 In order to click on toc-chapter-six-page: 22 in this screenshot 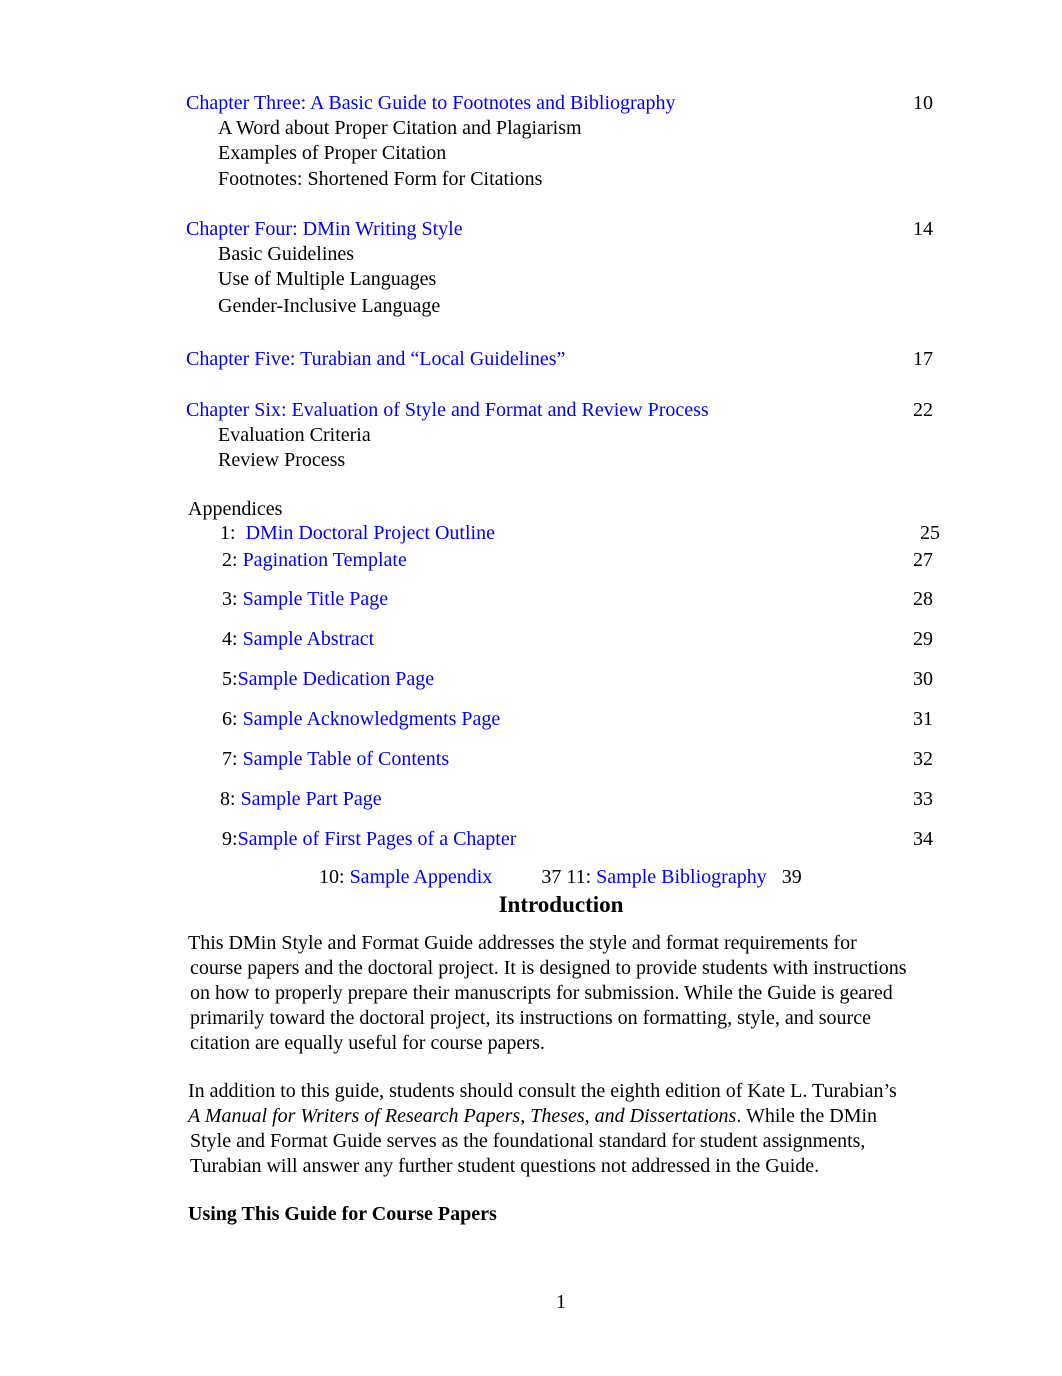, I will do `click(923, 410)`.